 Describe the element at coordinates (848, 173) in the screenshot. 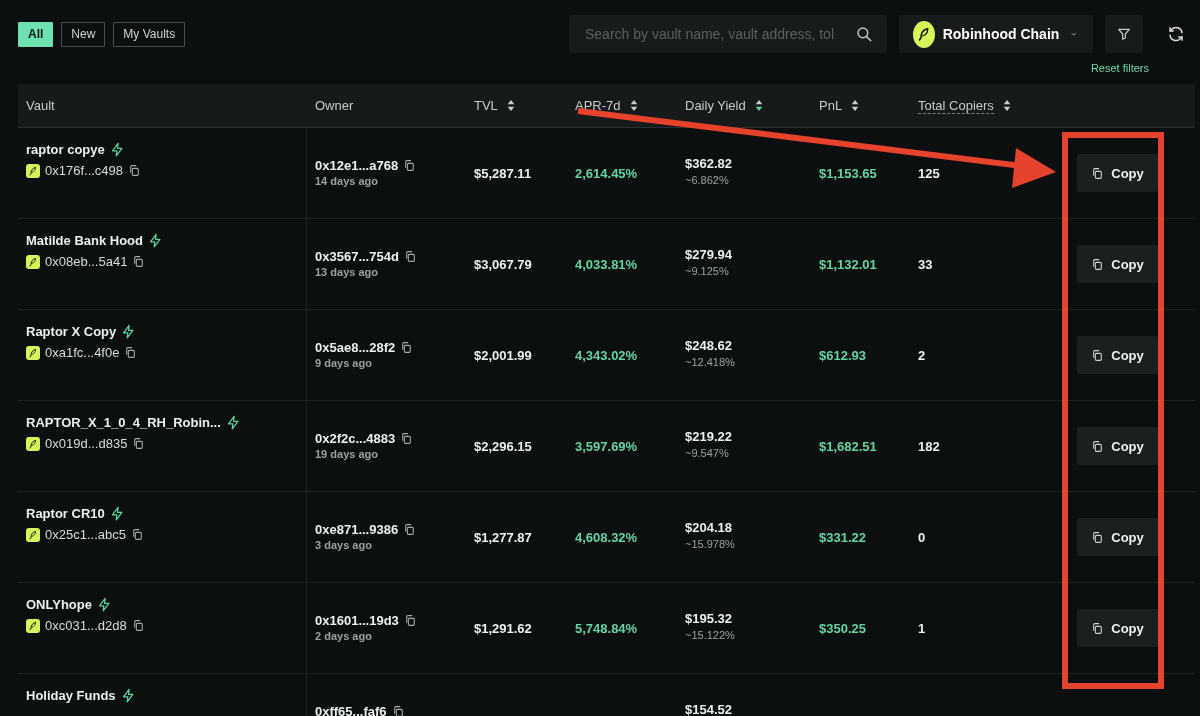

I see `pnl-value: $1,153.65` at that location.